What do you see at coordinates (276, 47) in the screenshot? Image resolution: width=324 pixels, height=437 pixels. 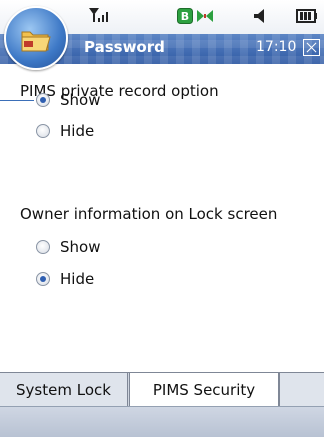 I see `clock: 17:10` at bounding box center [276, 47].